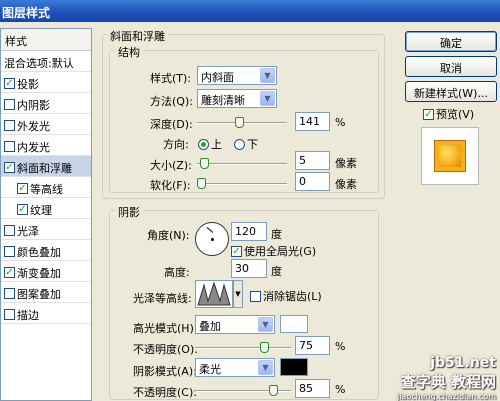 The height and width of the screenshot is (401, 500). I want to click on antialias-label: 消除锯齿(L), so click(292, 296).